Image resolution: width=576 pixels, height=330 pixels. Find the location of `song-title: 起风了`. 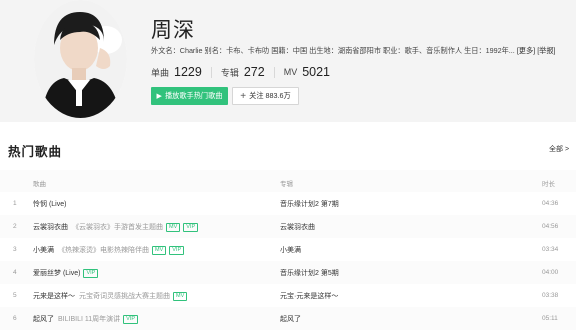

song-title: 起风了 is located at coordinates (43, 319).